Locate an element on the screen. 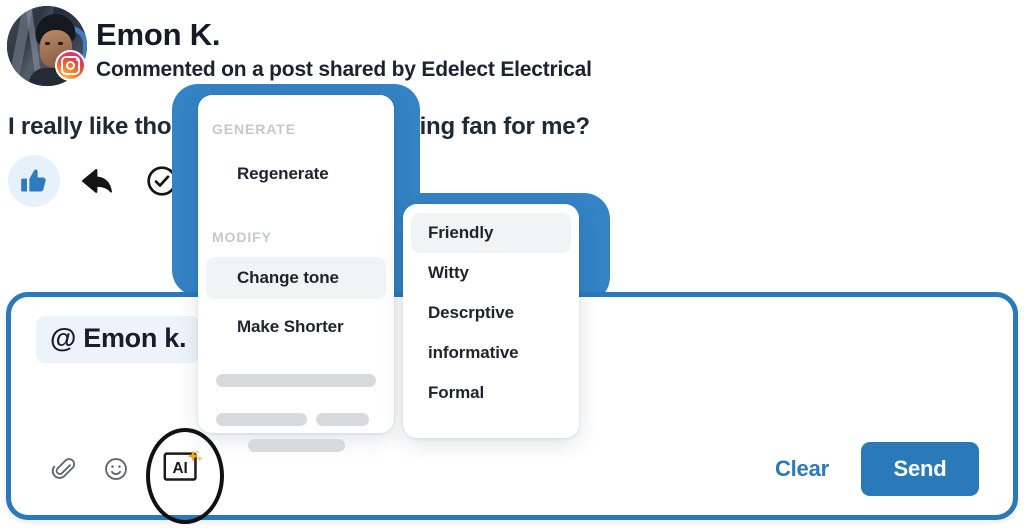 This screenshot has height=528, width=1024. menu-section-modify-label: MODIFY is located at coordinates (242, 237).